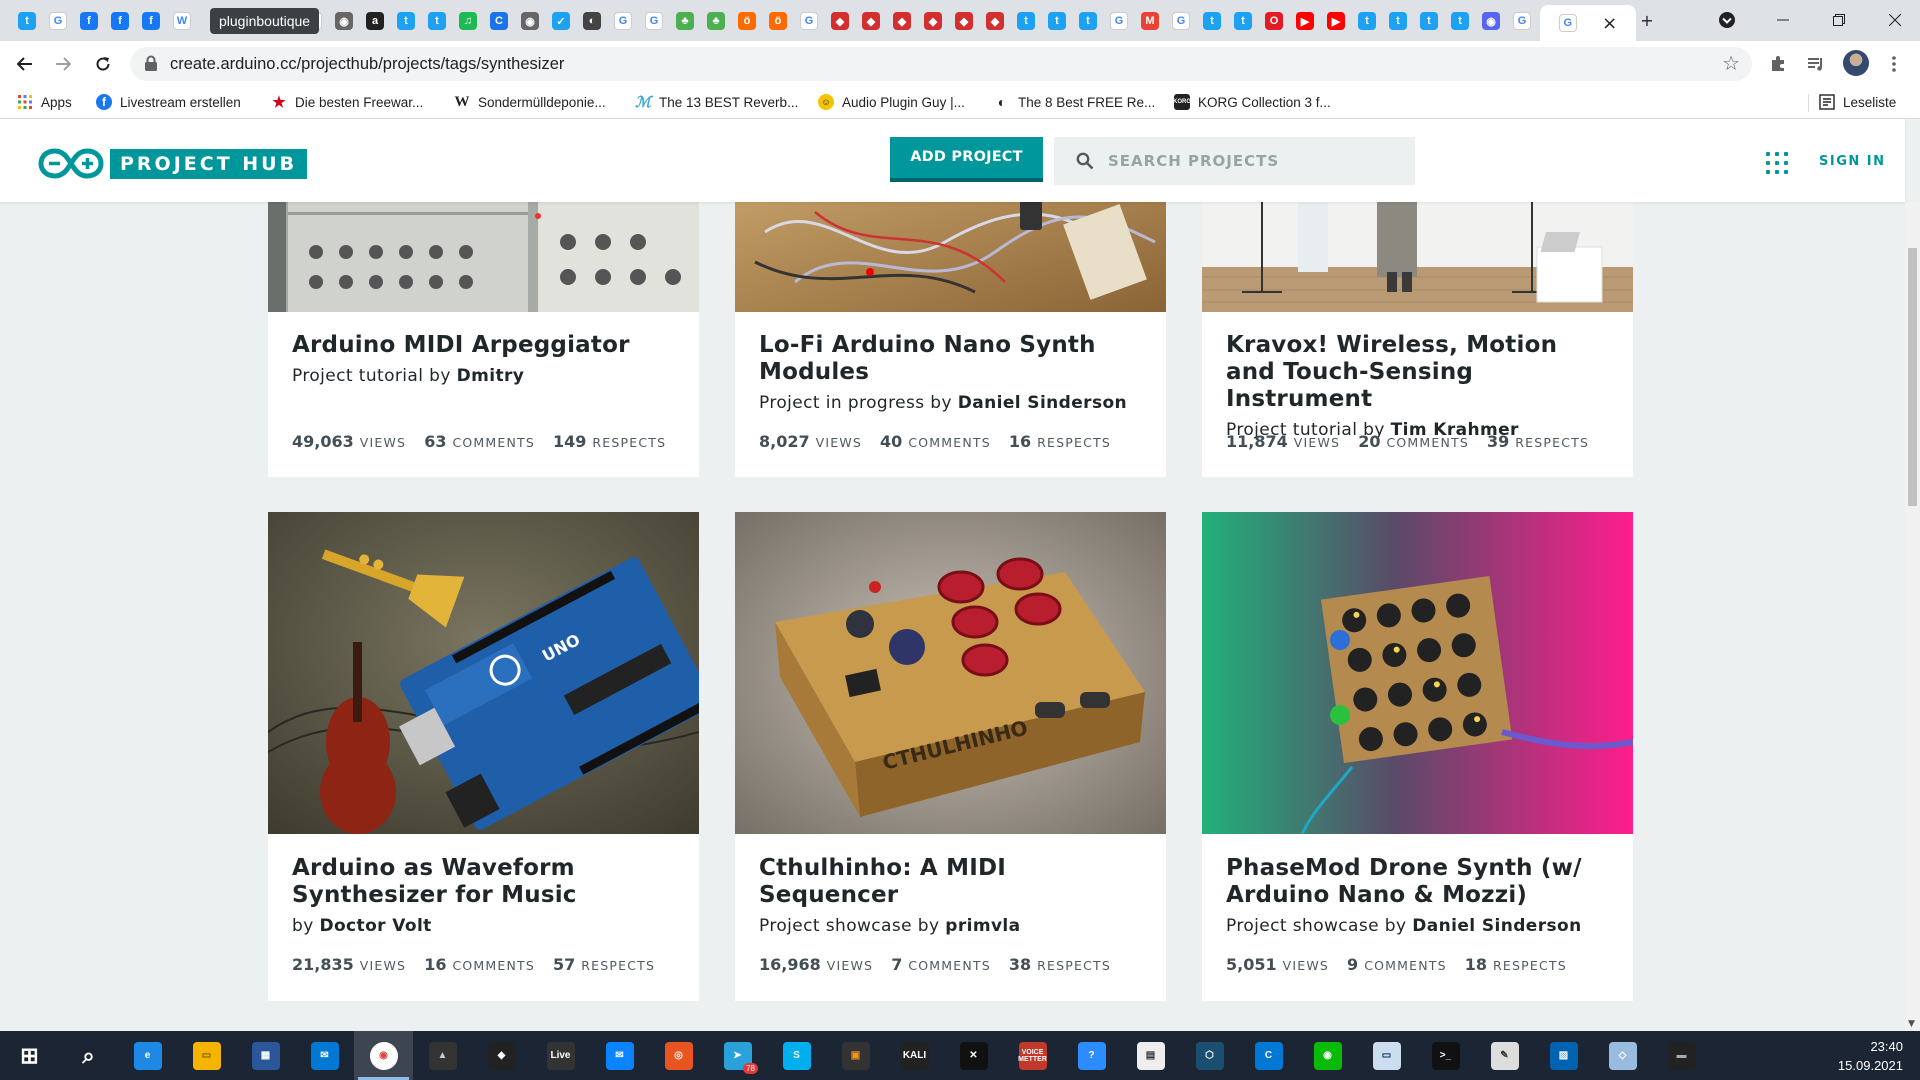 This screenshot has width=1920, height=1080. What do you see at coordinates (1253, 161) in the screenshot?
I see `search-input` at bounding box center [1253, 161].